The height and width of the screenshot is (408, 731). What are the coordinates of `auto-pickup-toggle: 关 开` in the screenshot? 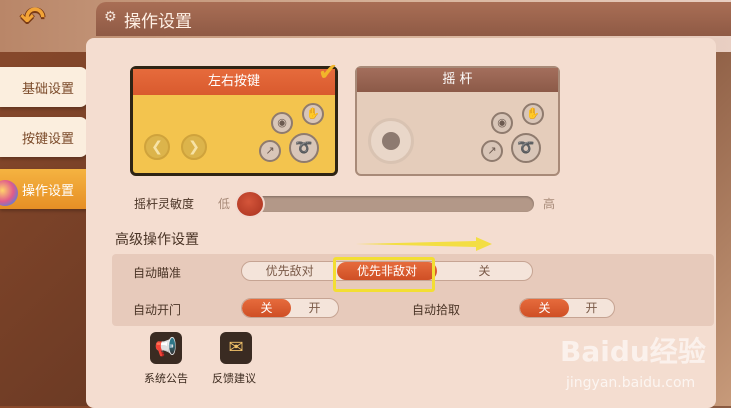 It's located at (567, 308).